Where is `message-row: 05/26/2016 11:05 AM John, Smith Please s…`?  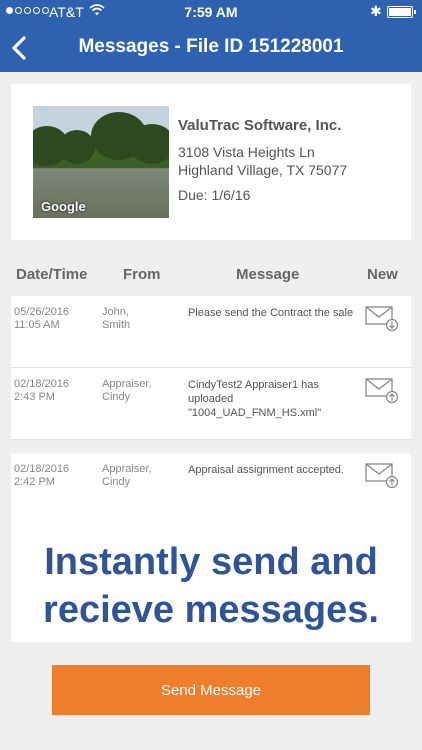
message-row: 05/26/2016 11:05 AM John, Smith Please s… is located at coordinates (211, 332).